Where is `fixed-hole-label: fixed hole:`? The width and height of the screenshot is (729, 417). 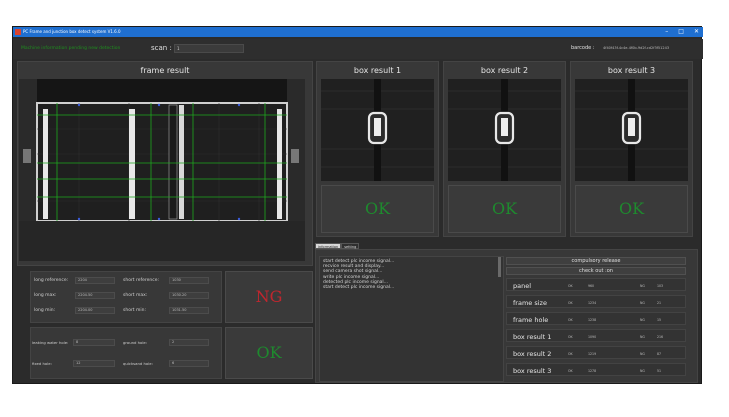 fixed-hole-label: fixed hole: is located at coordinates (42, 363).